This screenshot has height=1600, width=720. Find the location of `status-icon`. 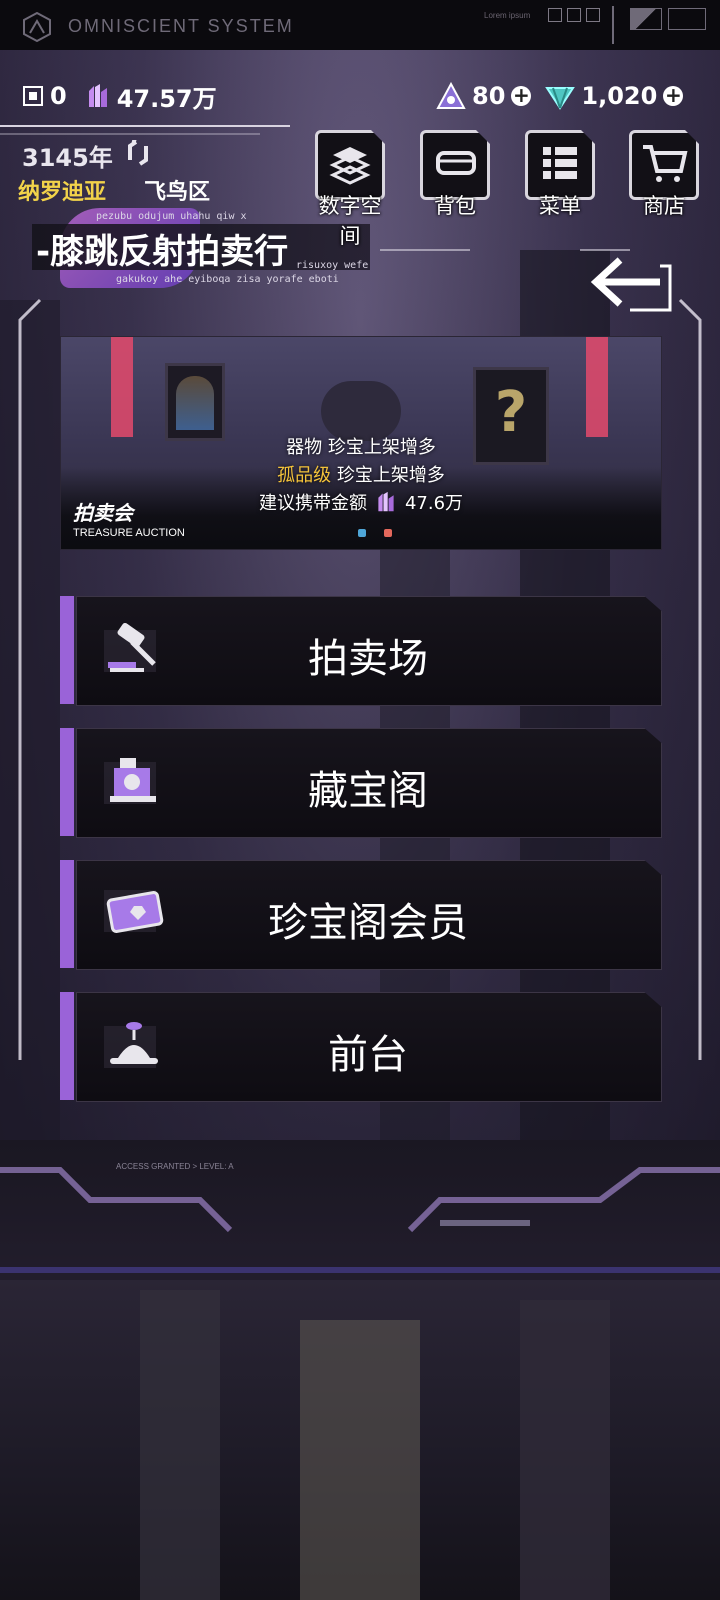

status-icon is located at coordinates (687, 19).